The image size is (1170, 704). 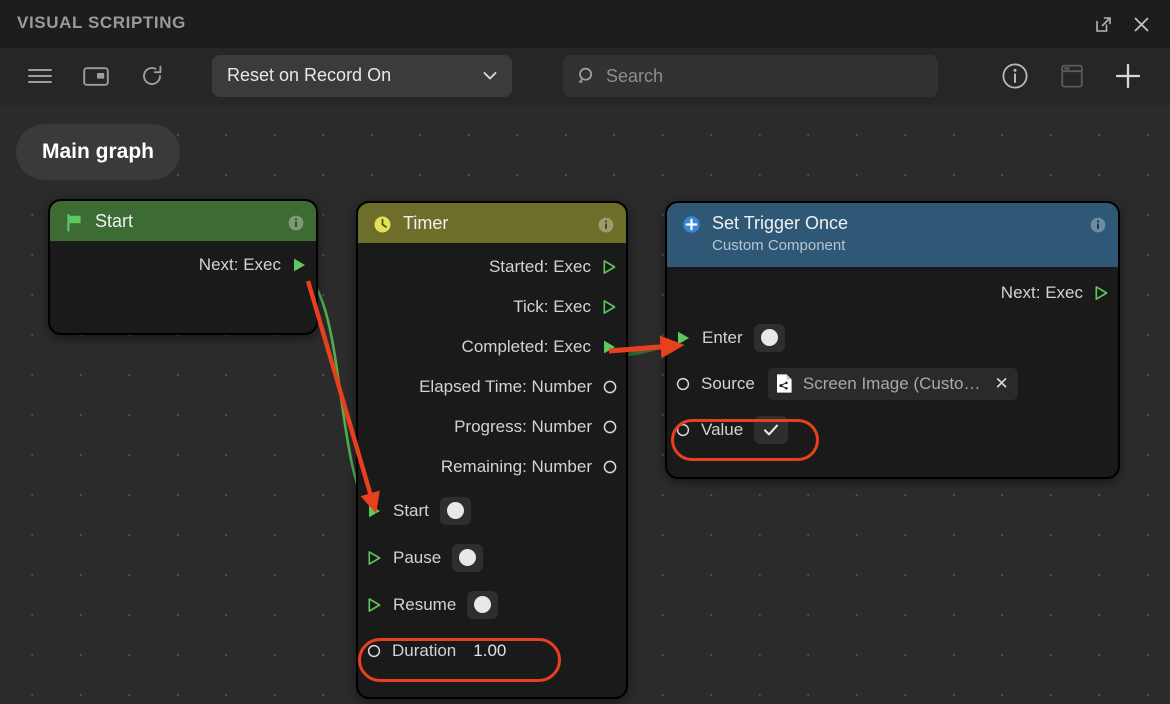 I want to click on port-row-duration: Duration 1.00, so click(x=492, y=651).